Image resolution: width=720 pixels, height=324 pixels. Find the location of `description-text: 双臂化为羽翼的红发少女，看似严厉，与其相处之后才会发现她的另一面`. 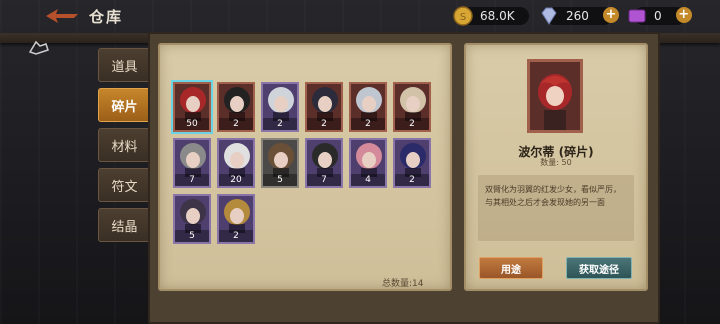

description-text: 双臂化为羽翼的红发少女，看似严厉，与其相处之后才会发现她的另一面 is located at coordinates (553, 196).